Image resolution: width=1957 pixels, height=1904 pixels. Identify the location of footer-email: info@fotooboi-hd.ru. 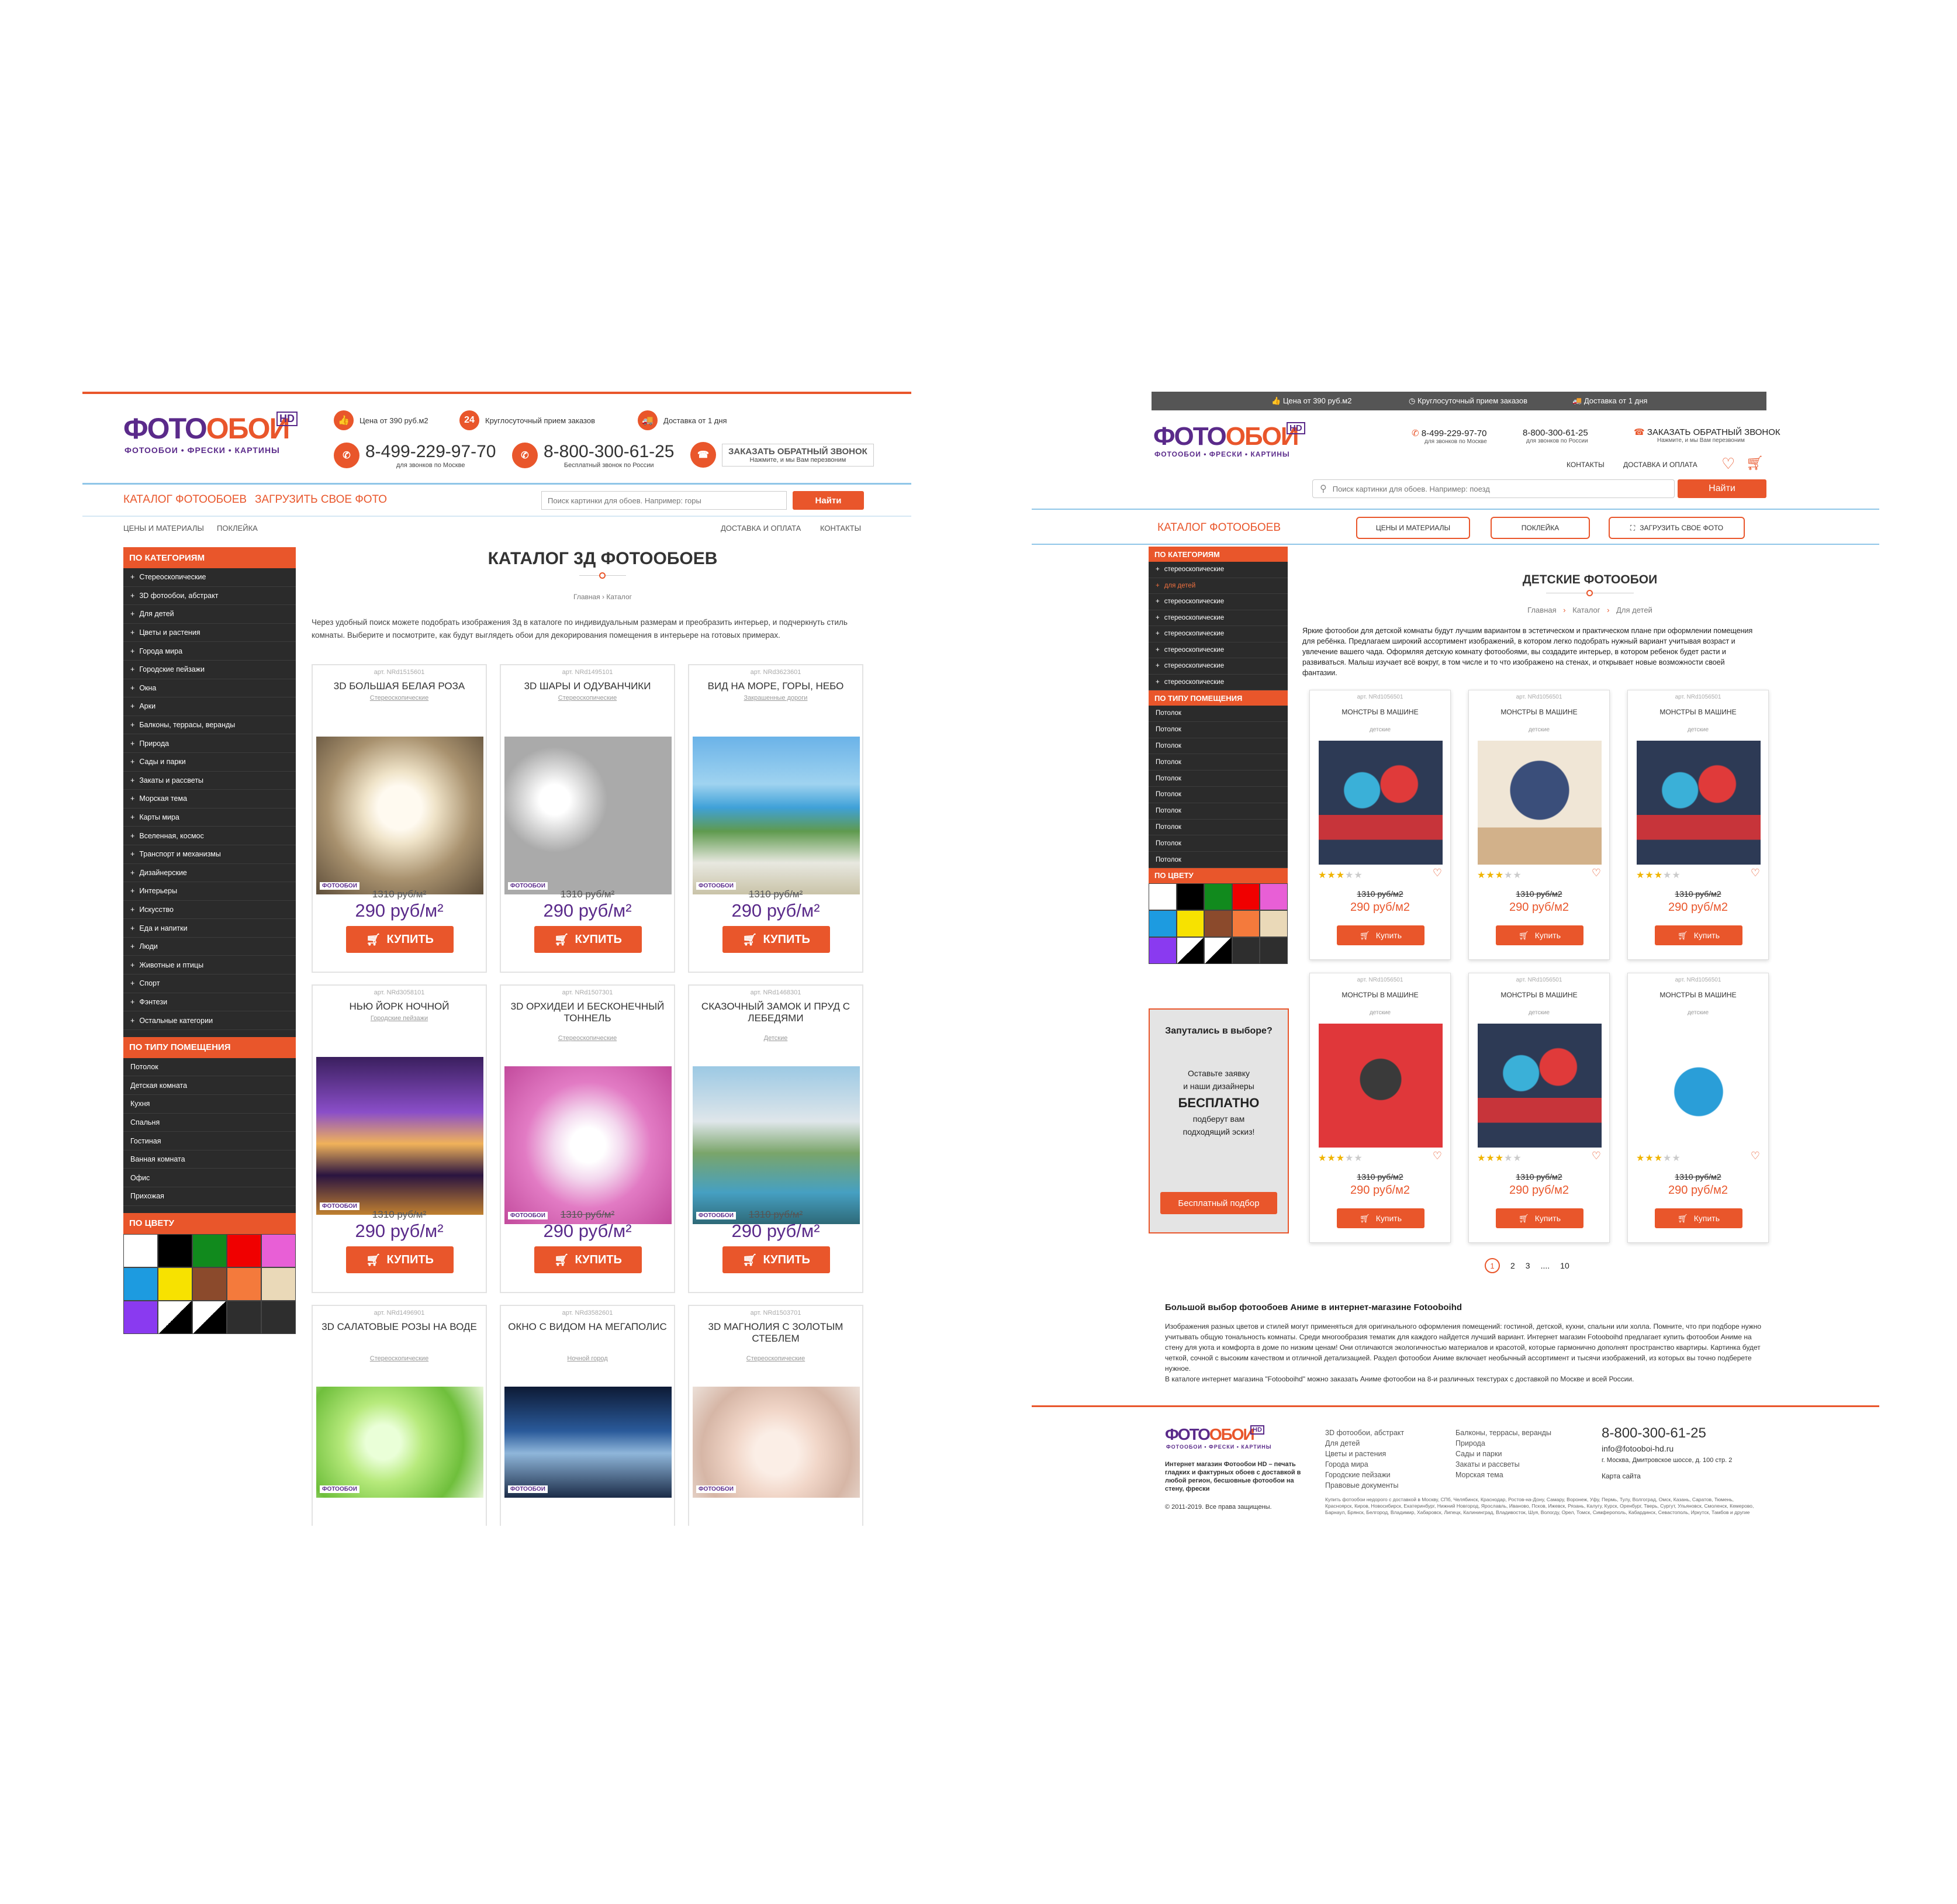
(1638, 1448).